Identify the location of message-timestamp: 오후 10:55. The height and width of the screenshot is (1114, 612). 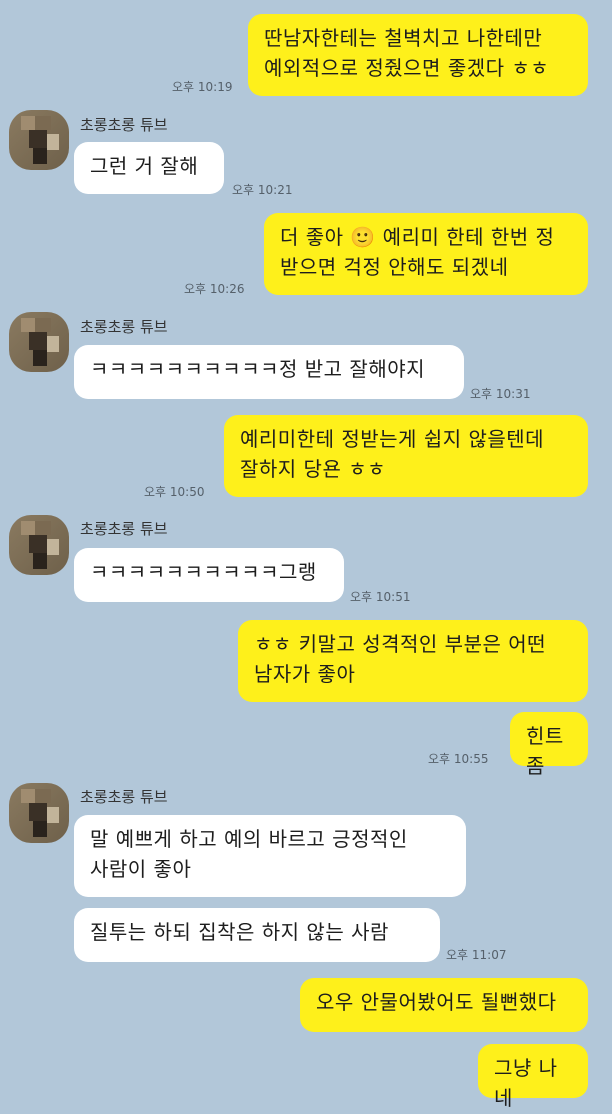
(458, 759).